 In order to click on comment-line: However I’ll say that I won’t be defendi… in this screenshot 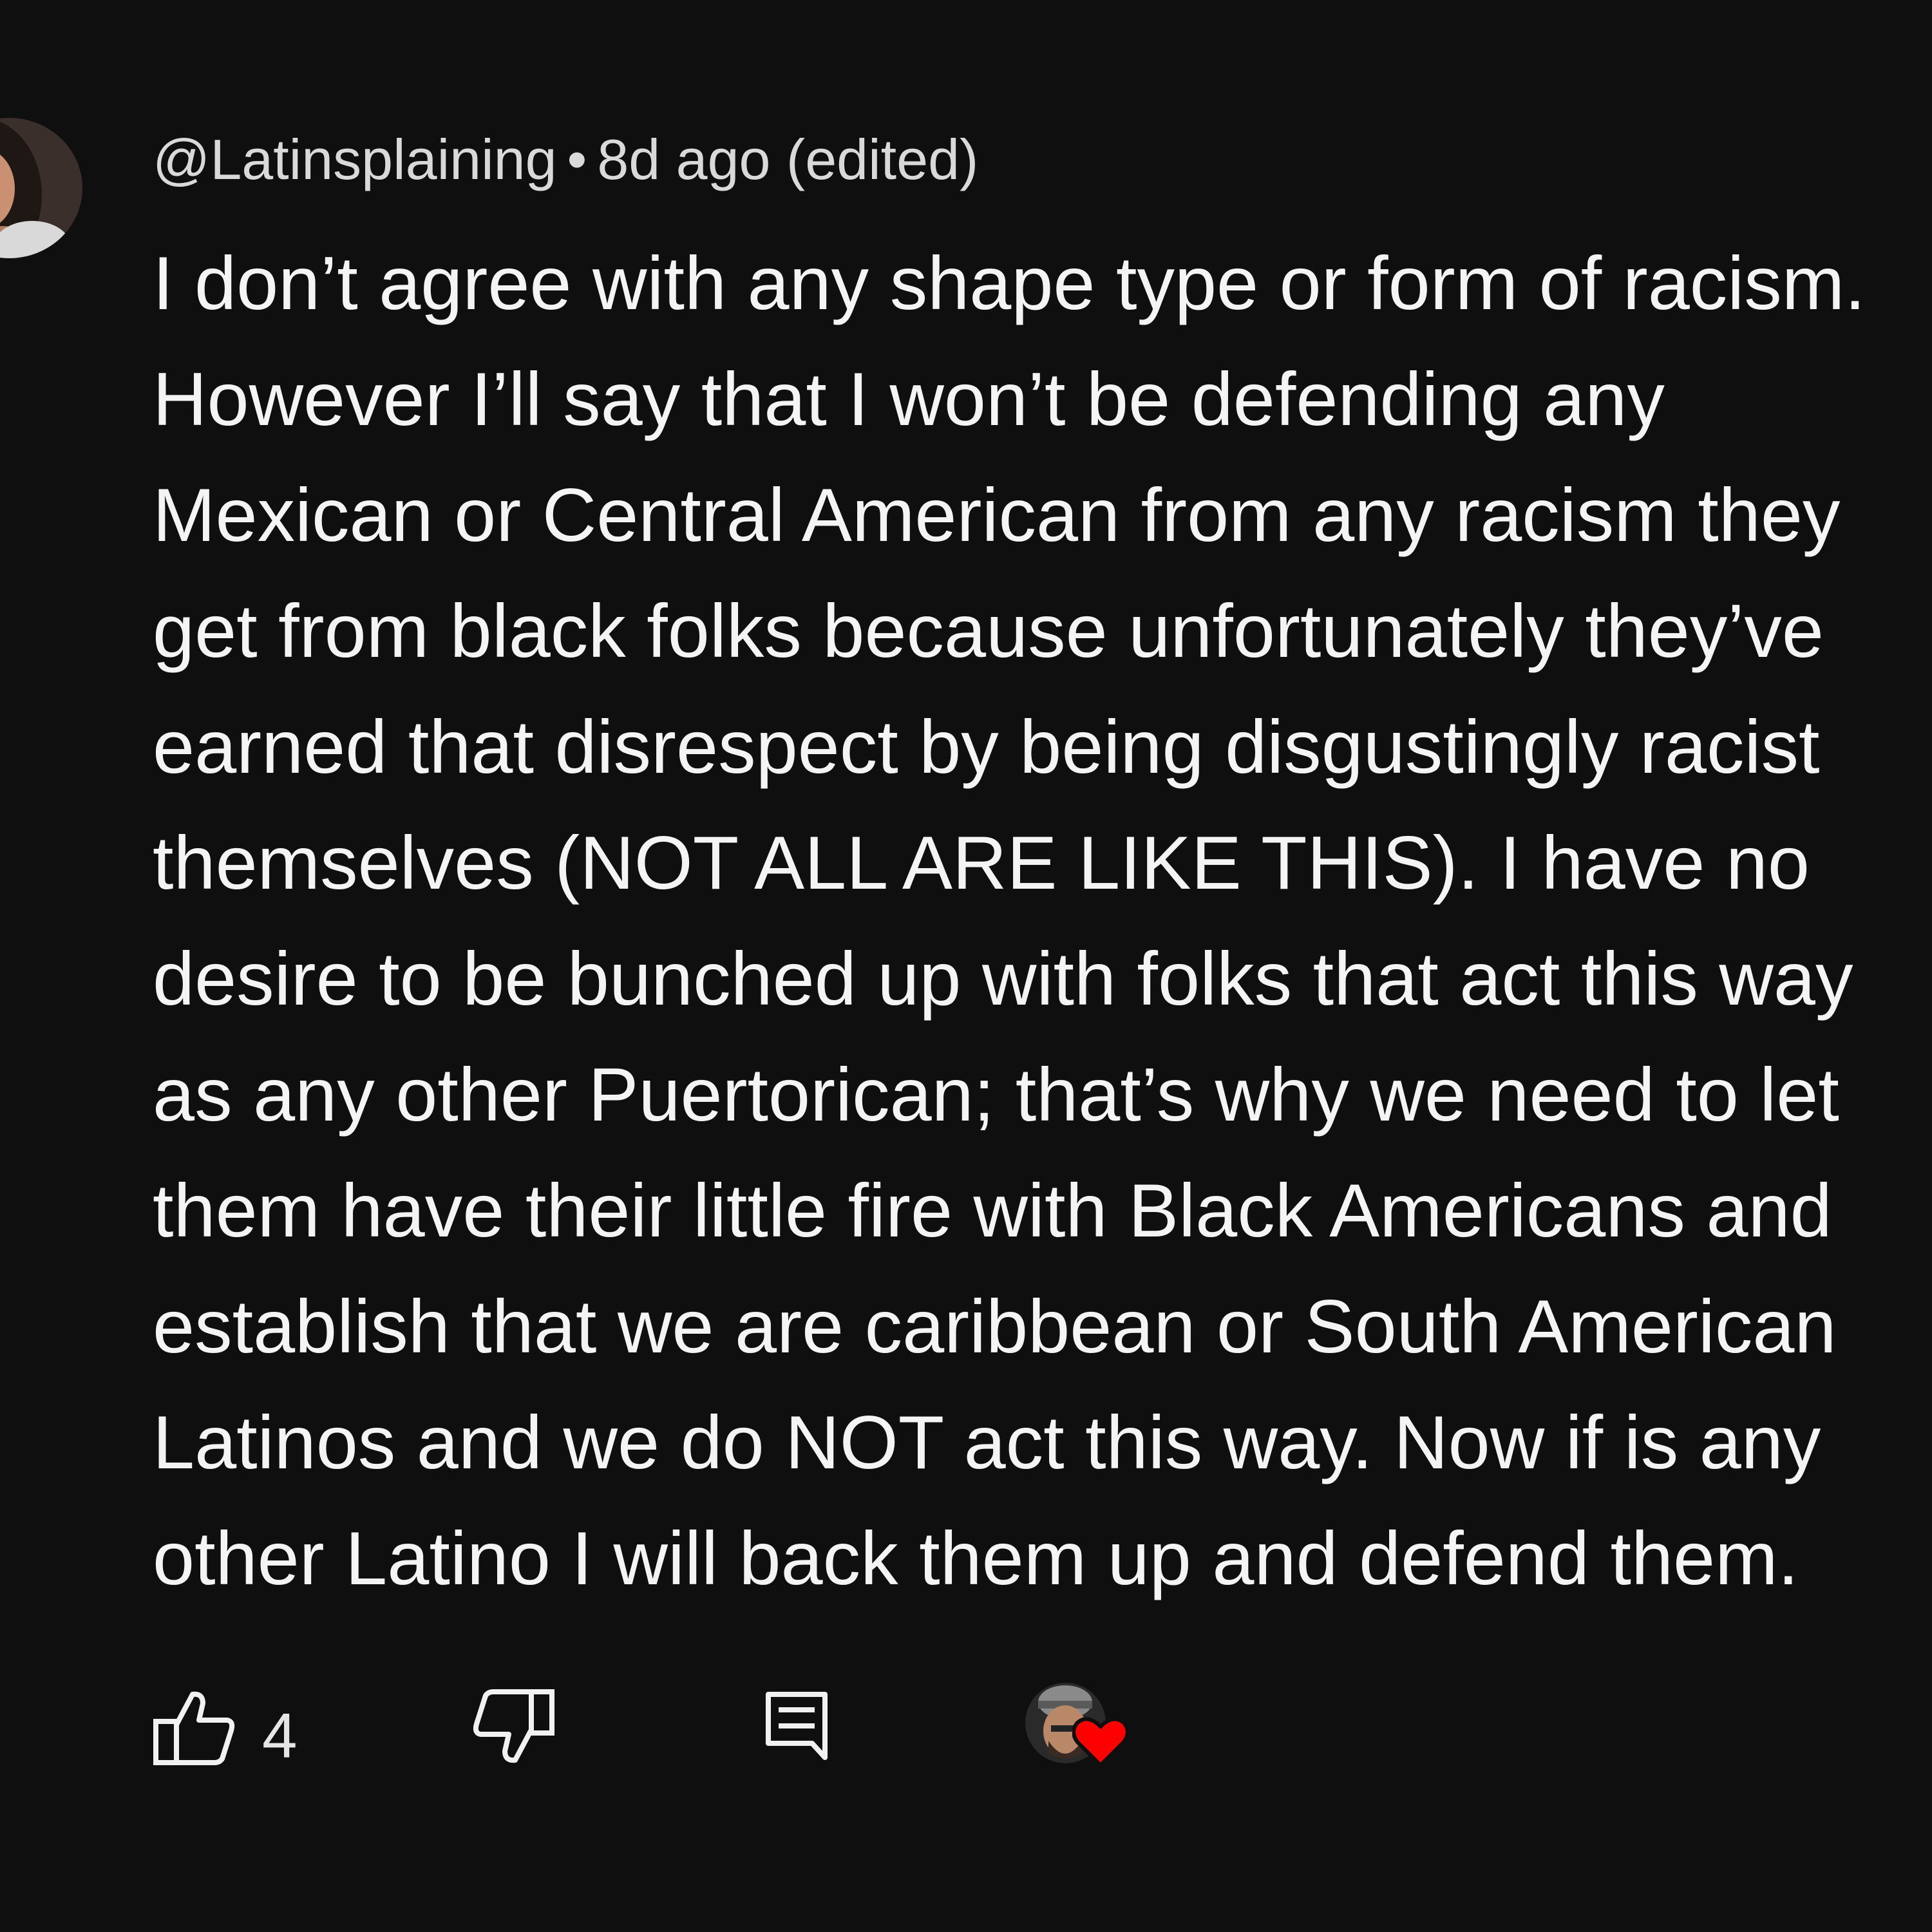, I will do `click(909, 399)`.